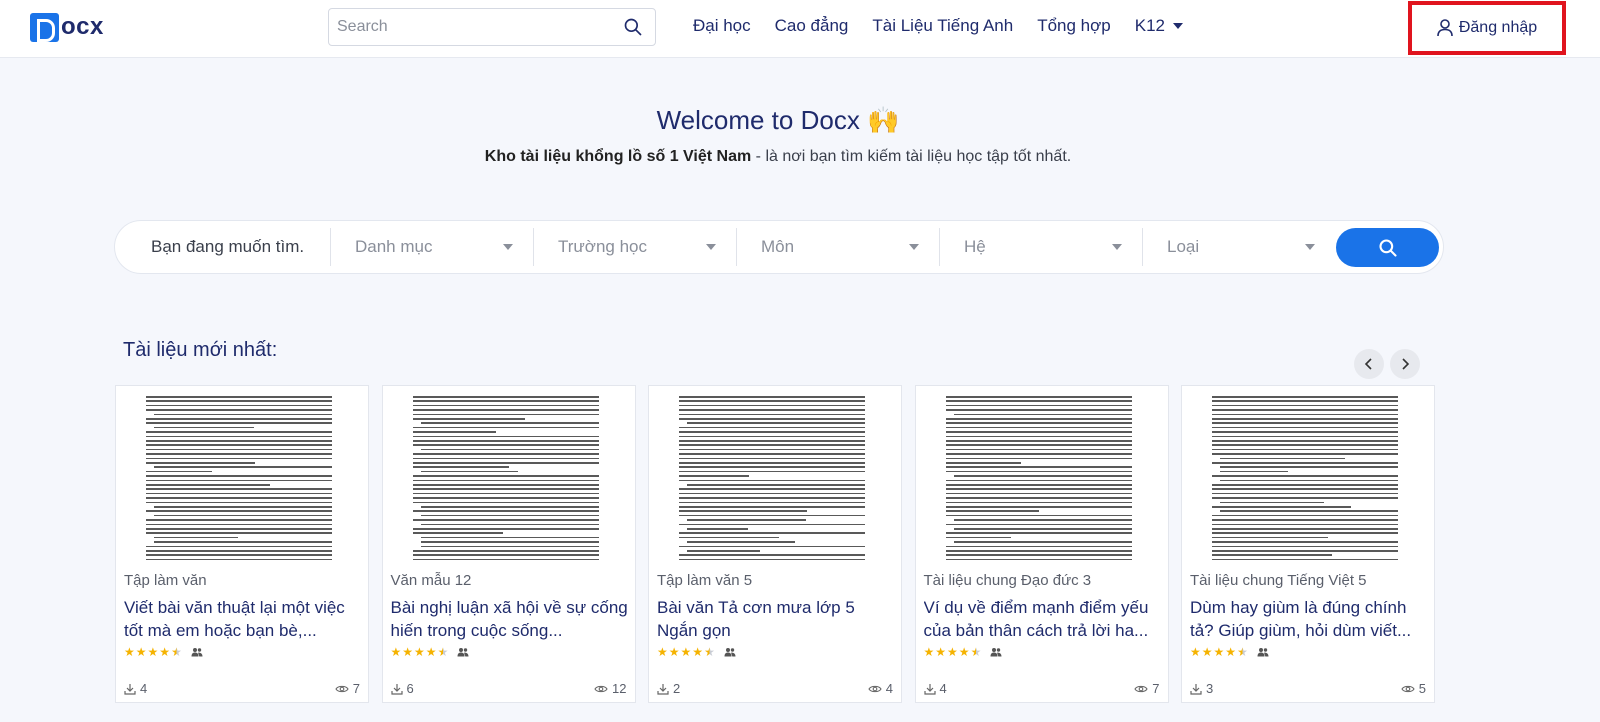  Describe the element at coordinates (1278, 580) in the screenshot. I see `document-category: Tài liệu chung Tiếng Việt 5` at that location.